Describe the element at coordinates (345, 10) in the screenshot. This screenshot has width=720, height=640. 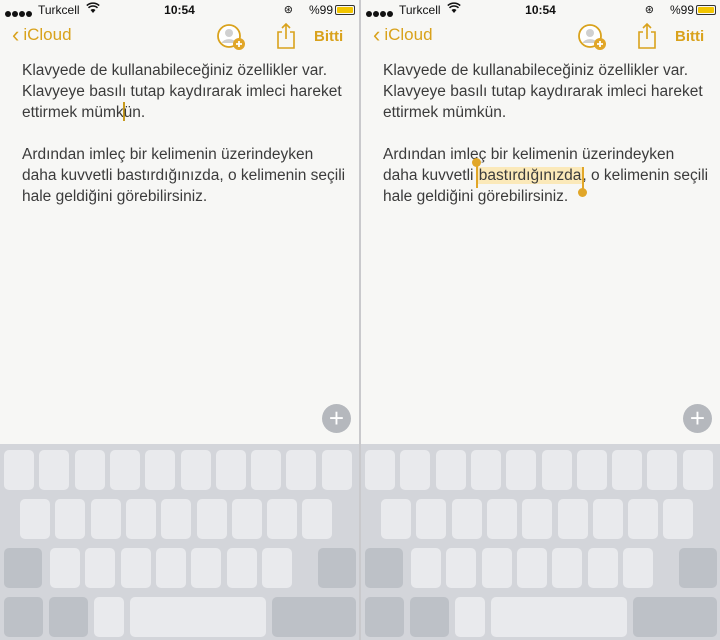
I see `battery-icon` at that location.